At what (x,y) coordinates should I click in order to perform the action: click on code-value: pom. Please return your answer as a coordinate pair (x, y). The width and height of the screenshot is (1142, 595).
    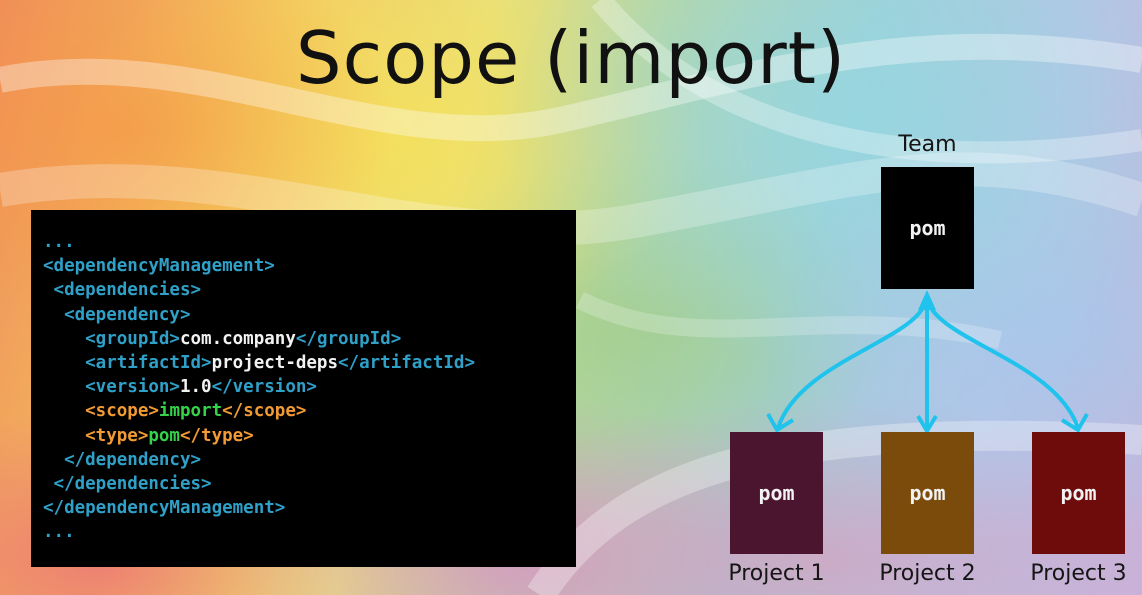
    Looking at the image, I should click on (164, 435).